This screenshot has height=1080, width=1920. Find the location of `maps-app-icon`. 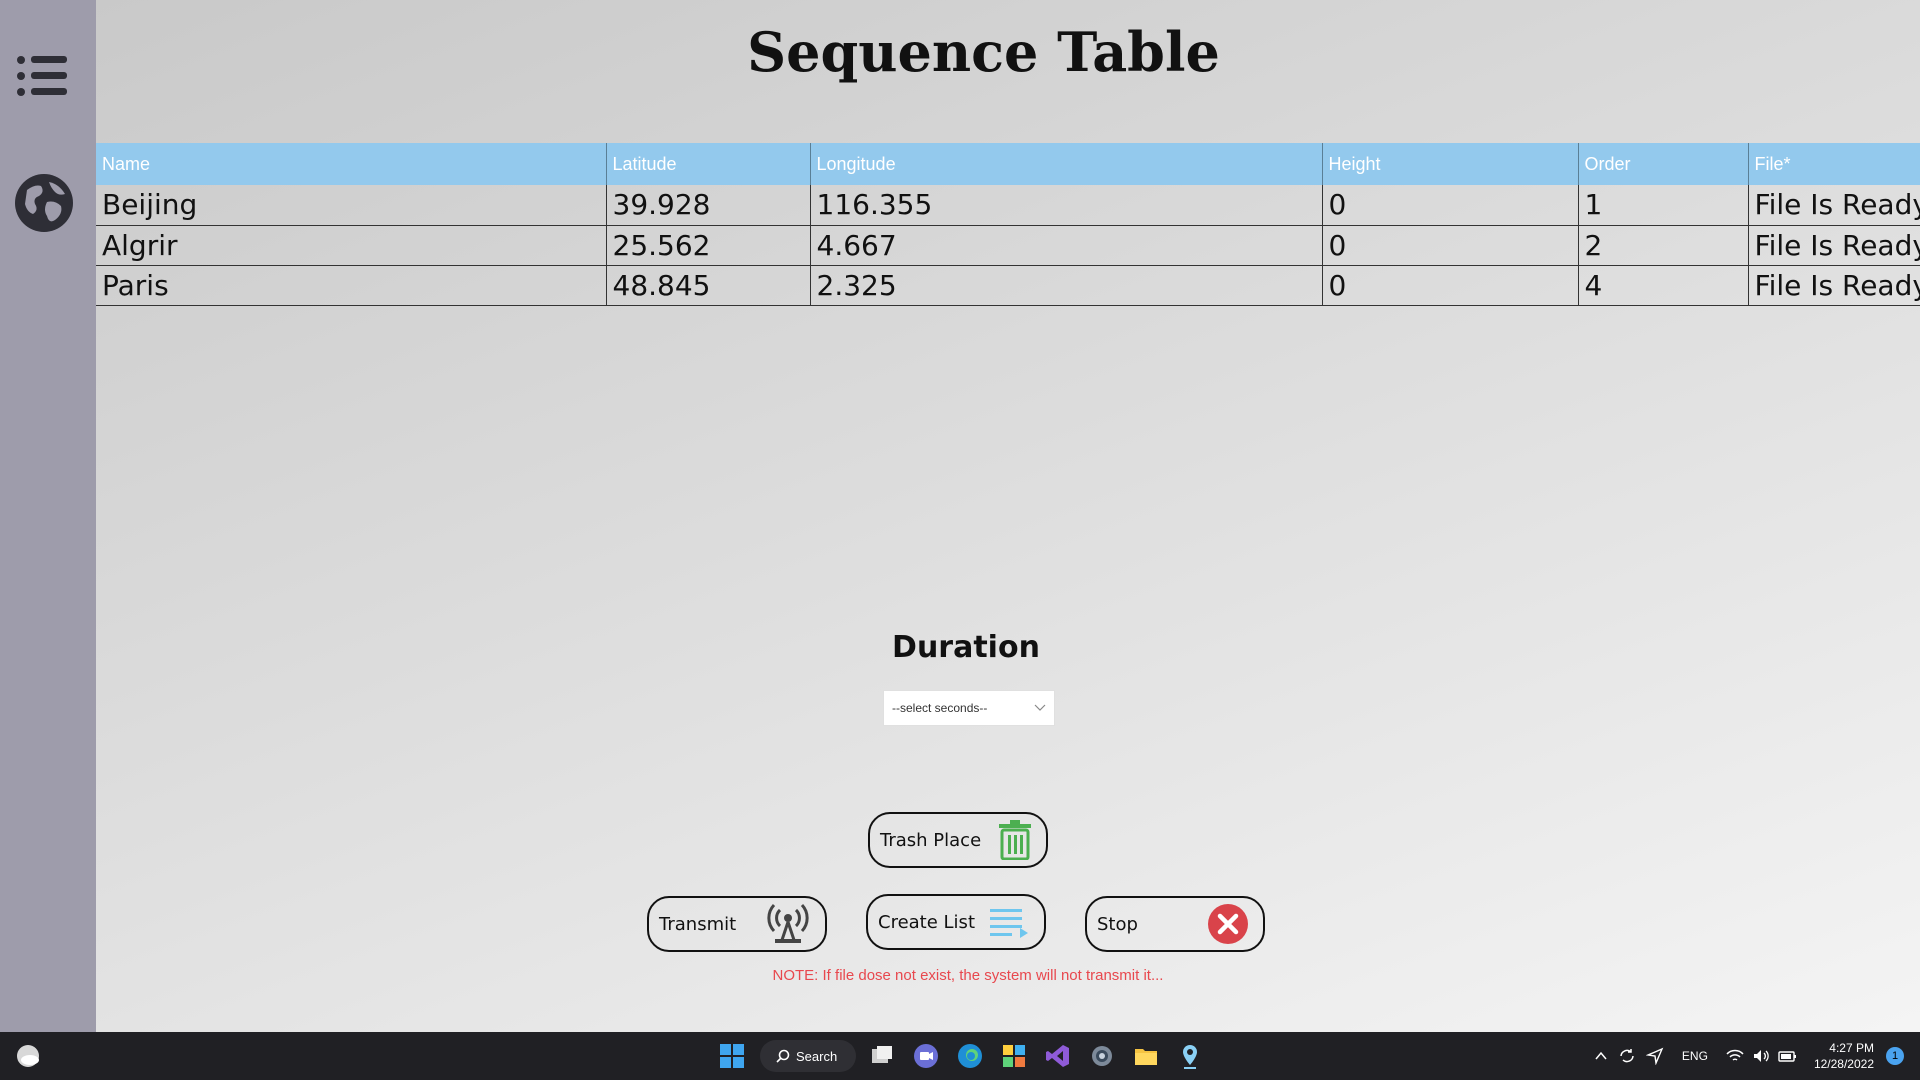

maps-app-icon is located at coordinates (1190, 1056).